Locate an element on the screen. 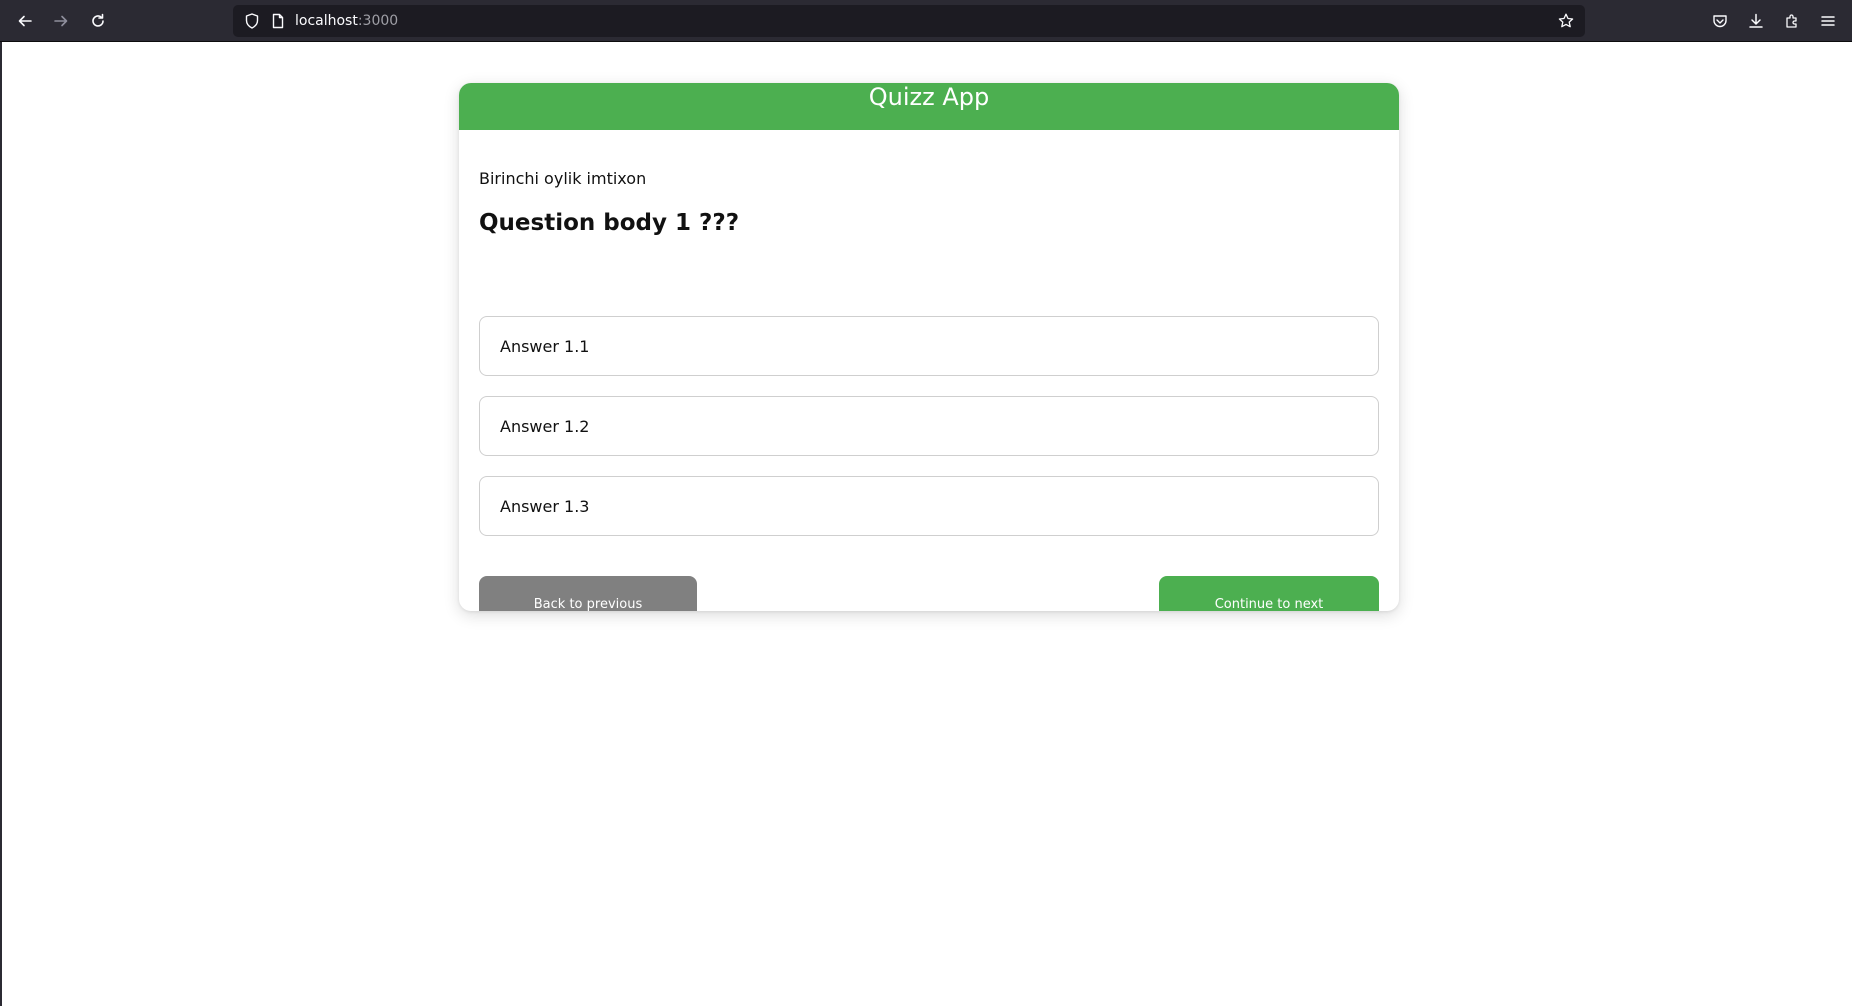 This screenshot has height=1006, width=1852. star-icon is located at coordinates (1566, 21).